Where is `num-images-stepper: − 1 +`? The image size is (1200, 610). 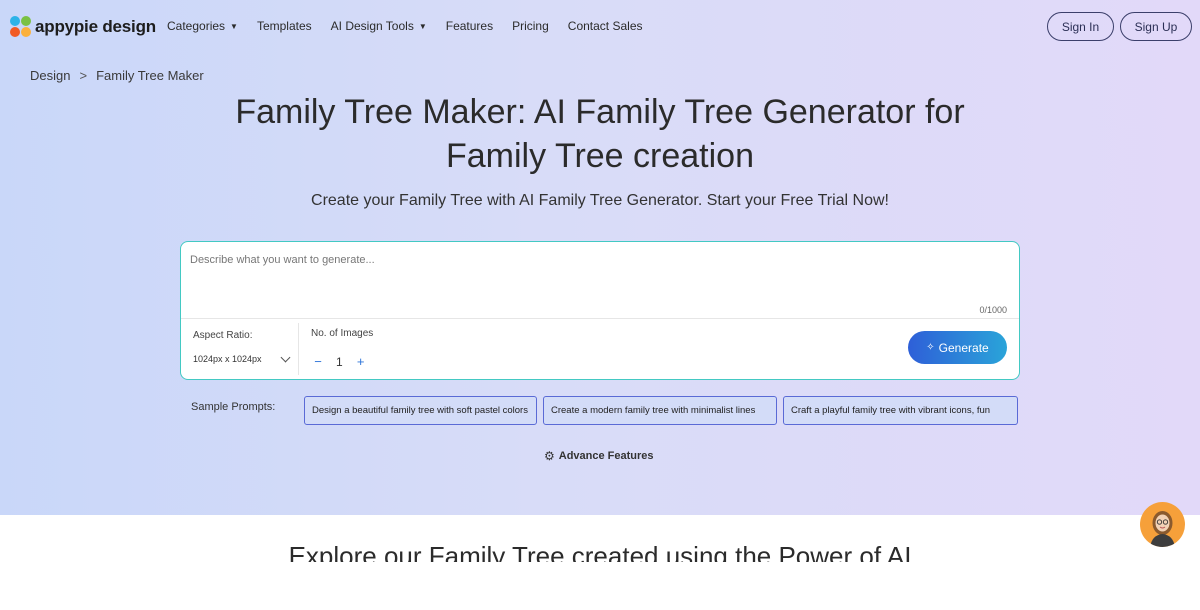
num-images-stepper: − 1 + is located at coordinates (339, 361).